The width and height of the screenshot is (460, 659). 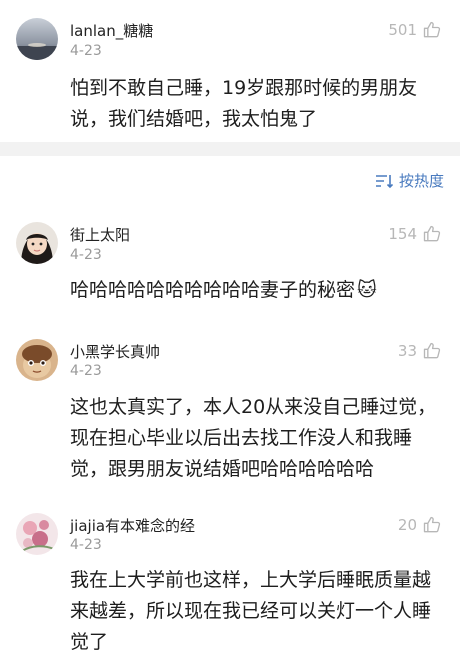 I want to click on like-button: 154, so click(x=415, y=234).